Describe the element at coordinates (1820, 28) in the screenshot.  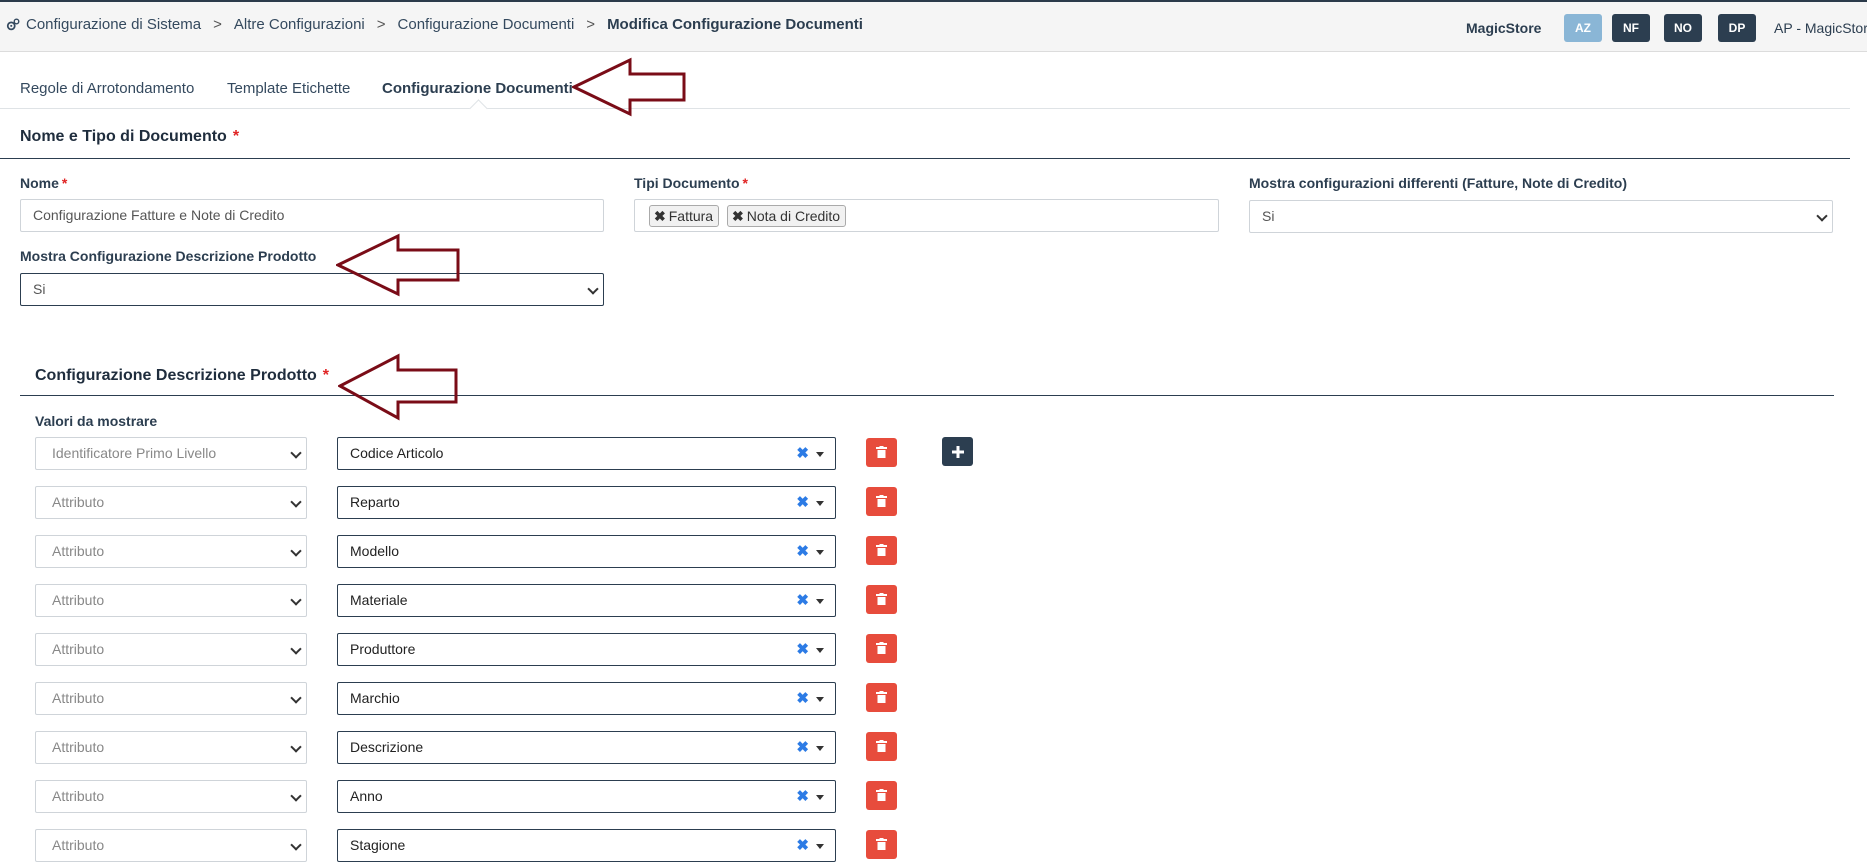
I see `user-menu: AP - MagicStore` at that location.